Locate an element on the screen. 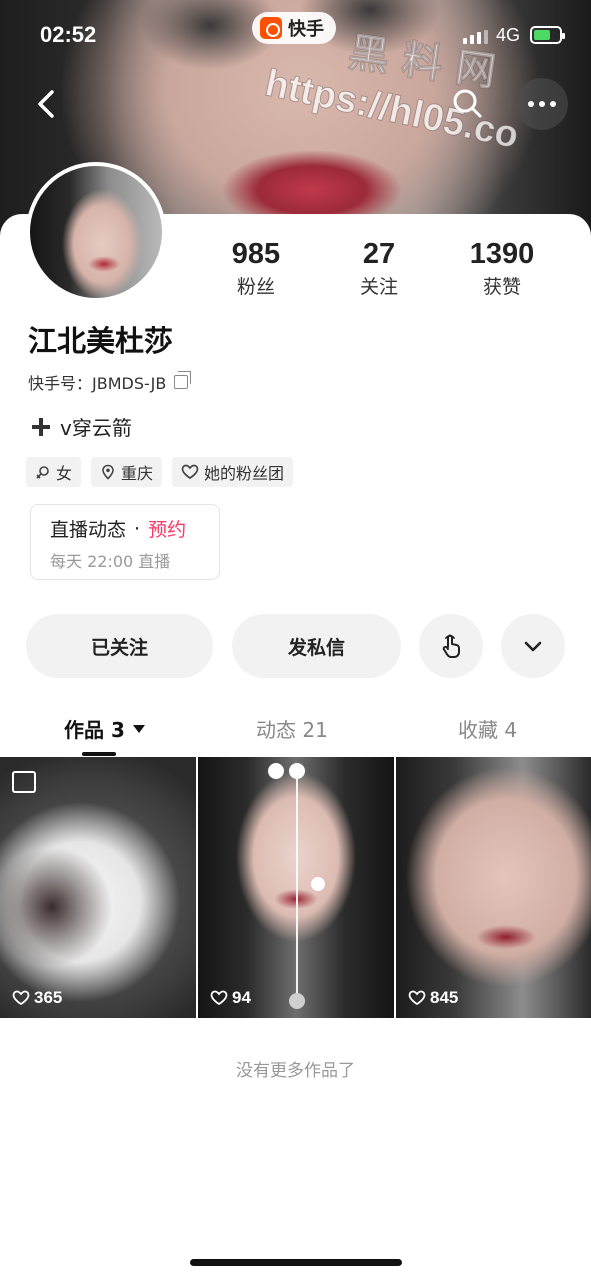  work-likes: 94 is located at coordinates (230, 998).